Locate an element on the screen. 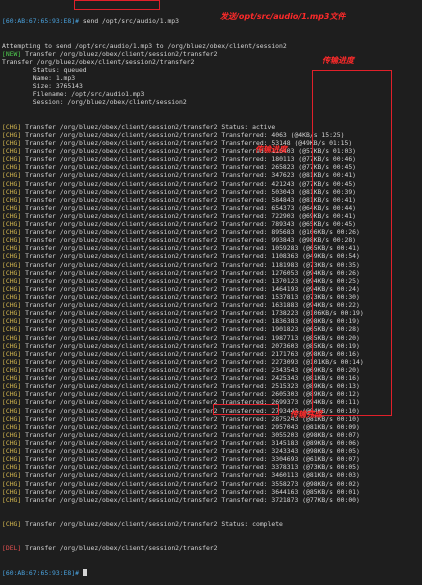  status-active: Status: active is located at coordinates (248, 126).